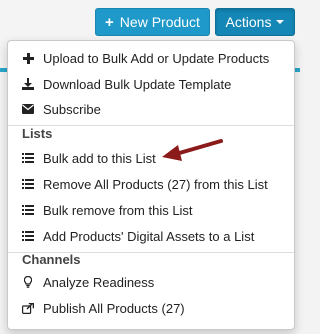 The width and height of the screenshot is (320, 334). What do you see at coordinates (192, 150) in the screenshot?
I see `annotation-arrow` at bounding box center [192, 150].